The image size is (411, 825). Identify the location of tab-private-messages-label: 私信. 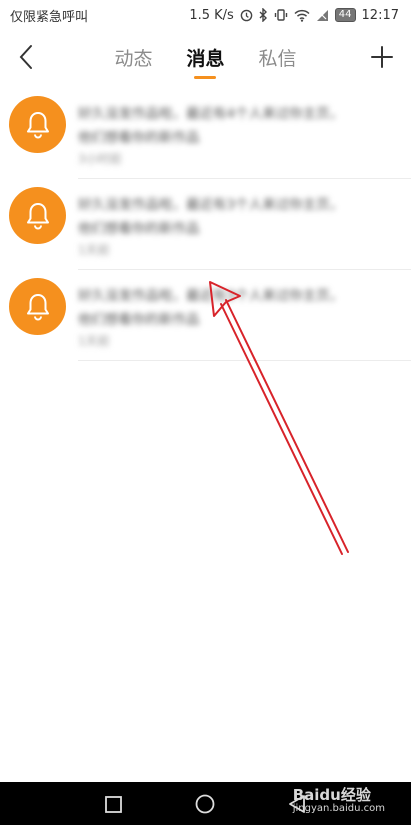
(277, 58).